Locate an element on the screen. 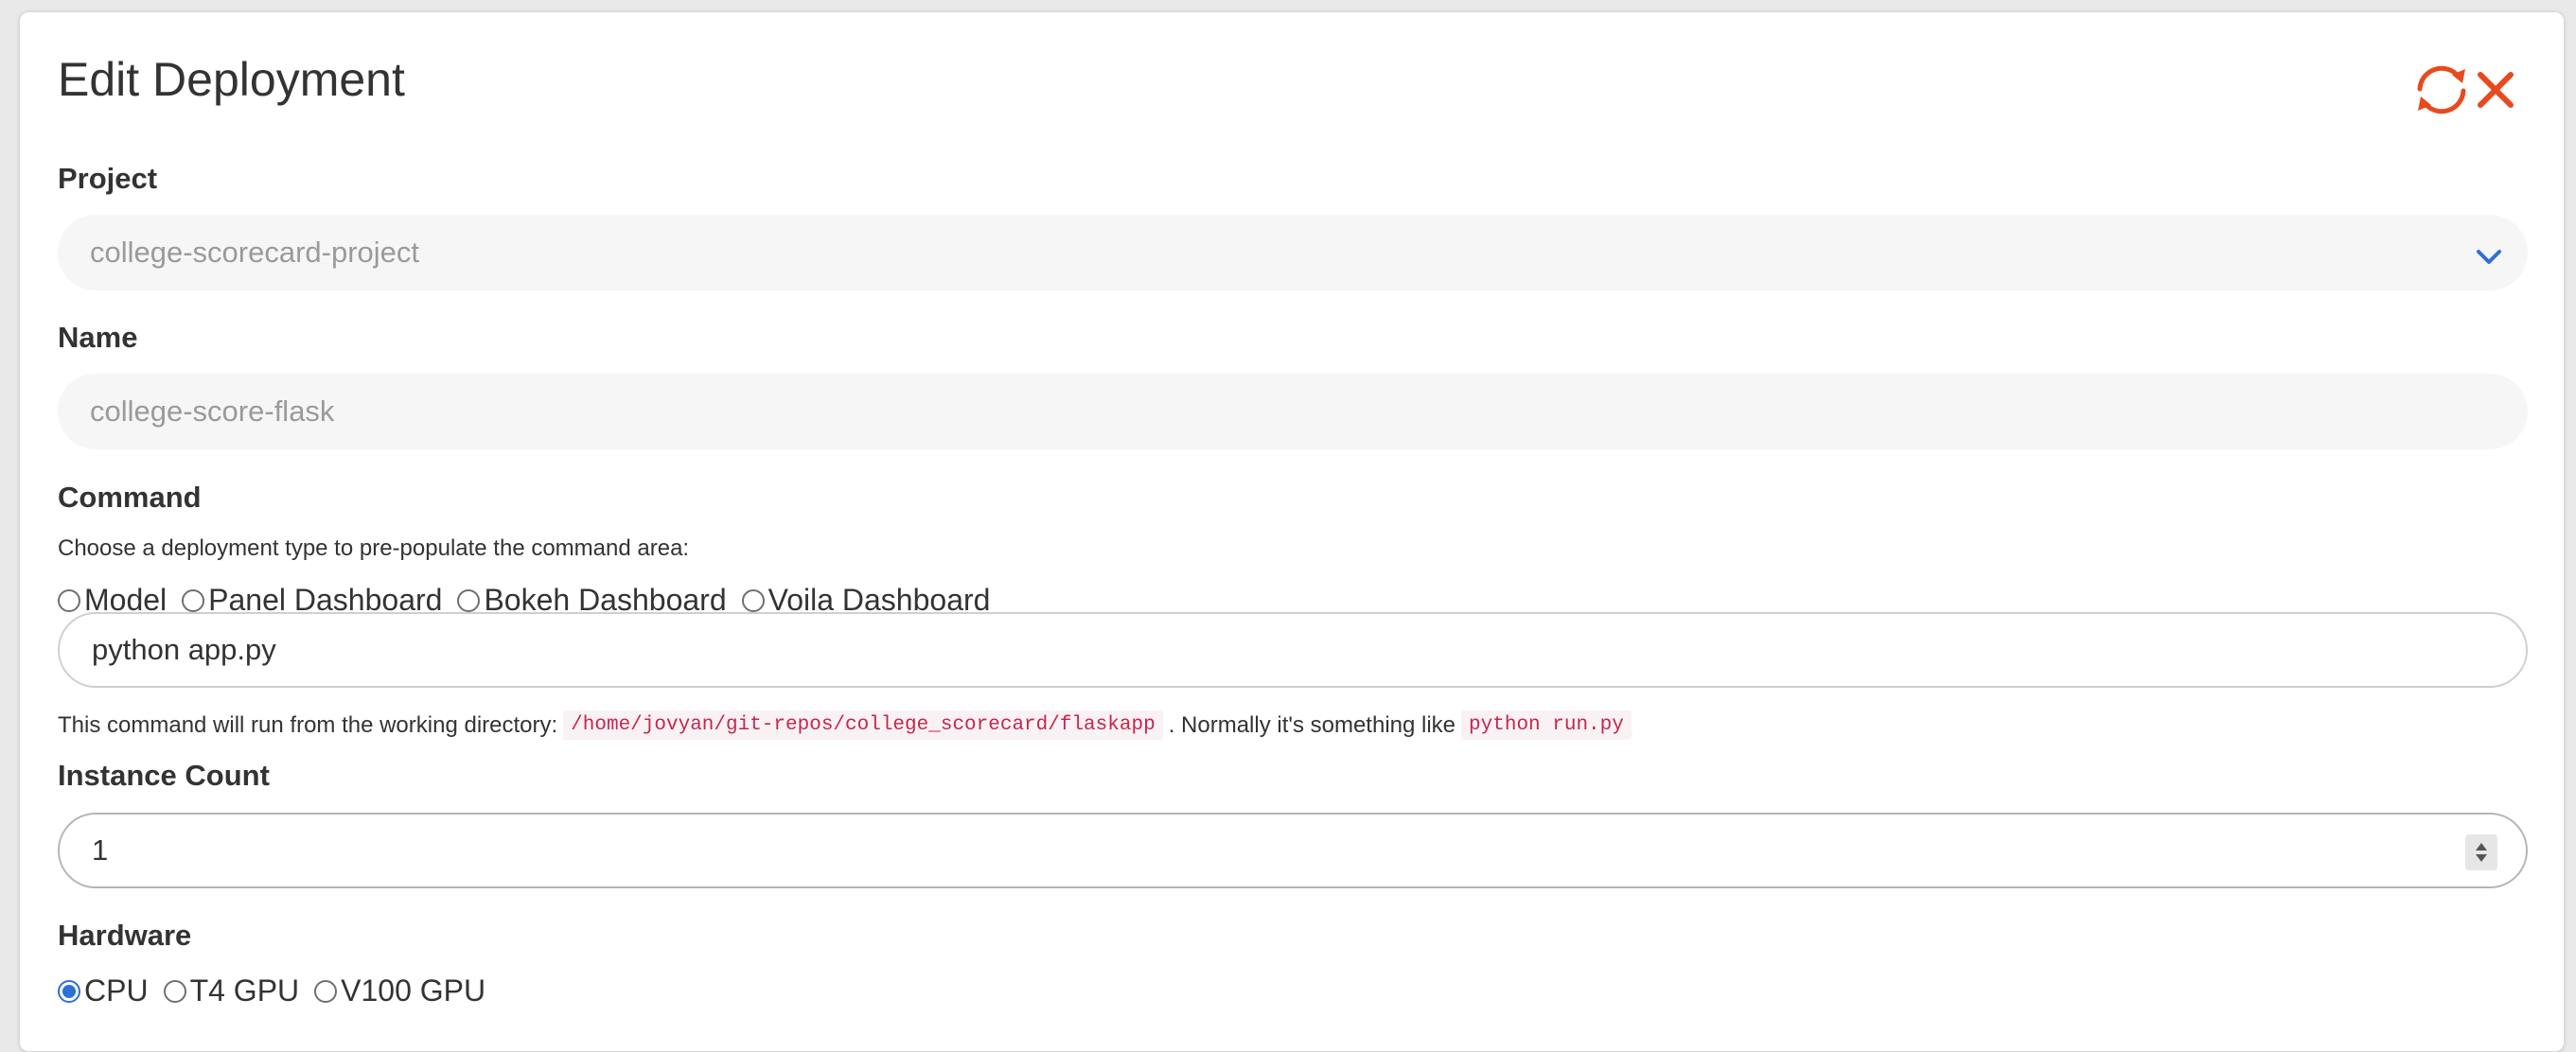 The height and width of the screenshot is (1052, 2576). dialog-actions is located at coordinates (2464, 89).